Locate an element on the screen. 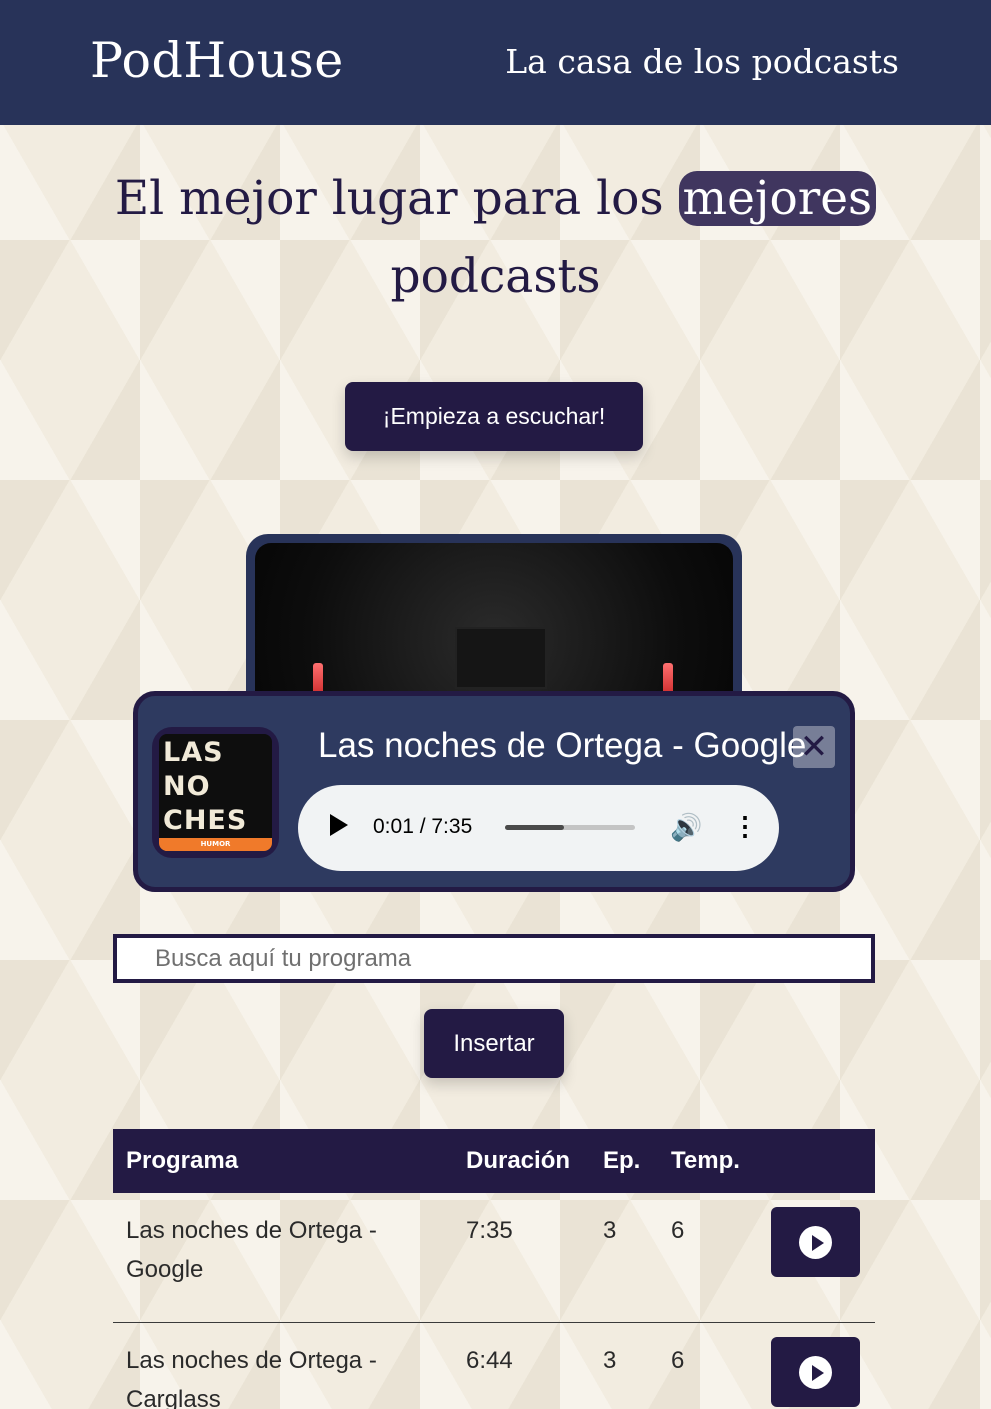 This screenshot has width=991, height=1409. cover-art-text: LAS NO CHES DE ORTEGA is located at coordinates (205, 794).